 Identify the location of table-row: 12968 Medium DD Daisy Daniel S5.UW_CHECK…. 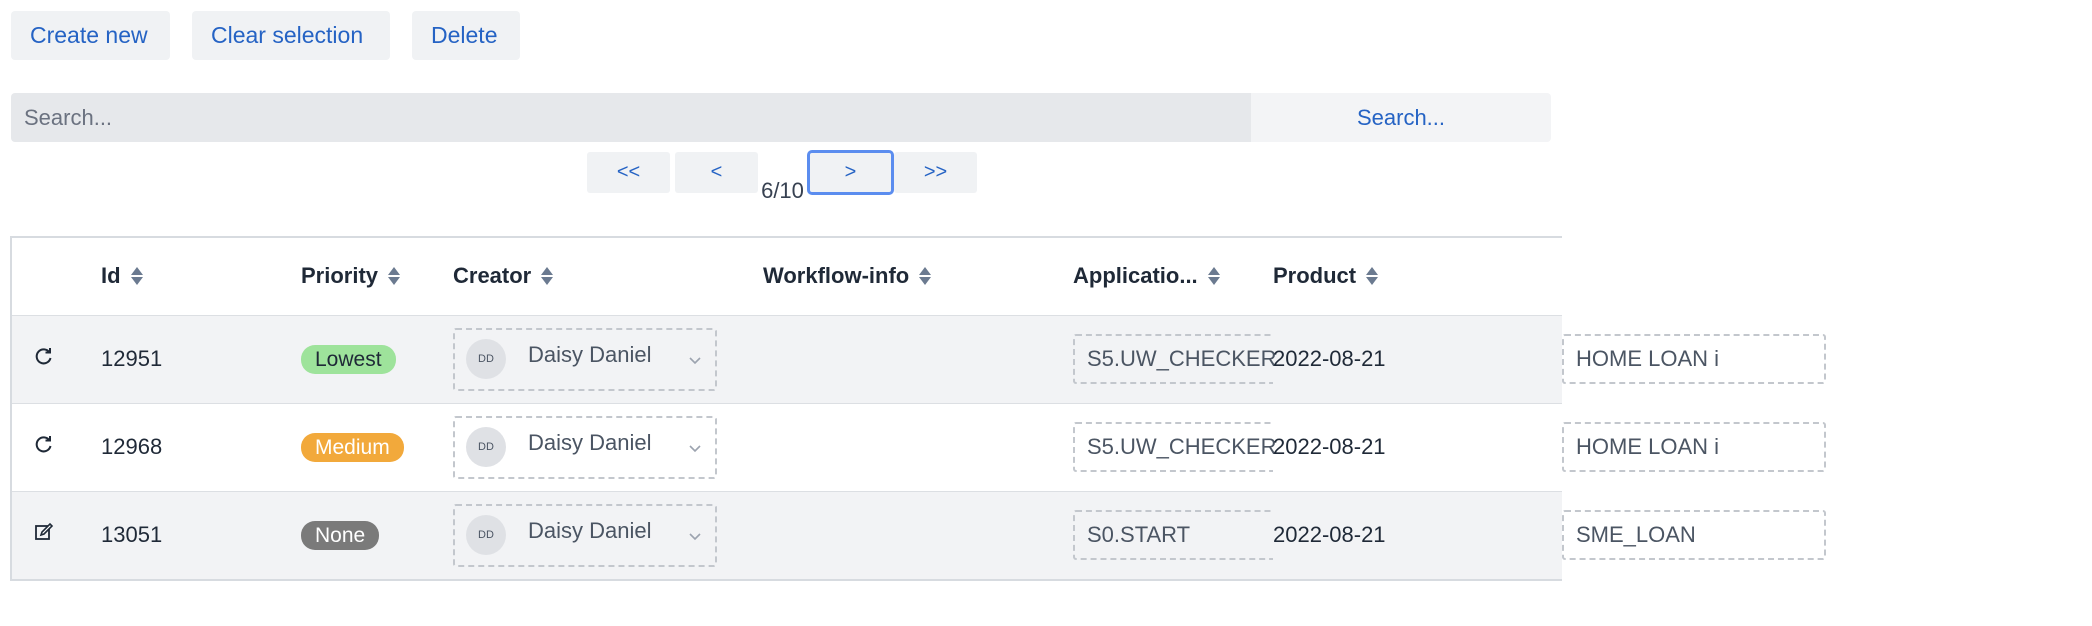
(919, 446).